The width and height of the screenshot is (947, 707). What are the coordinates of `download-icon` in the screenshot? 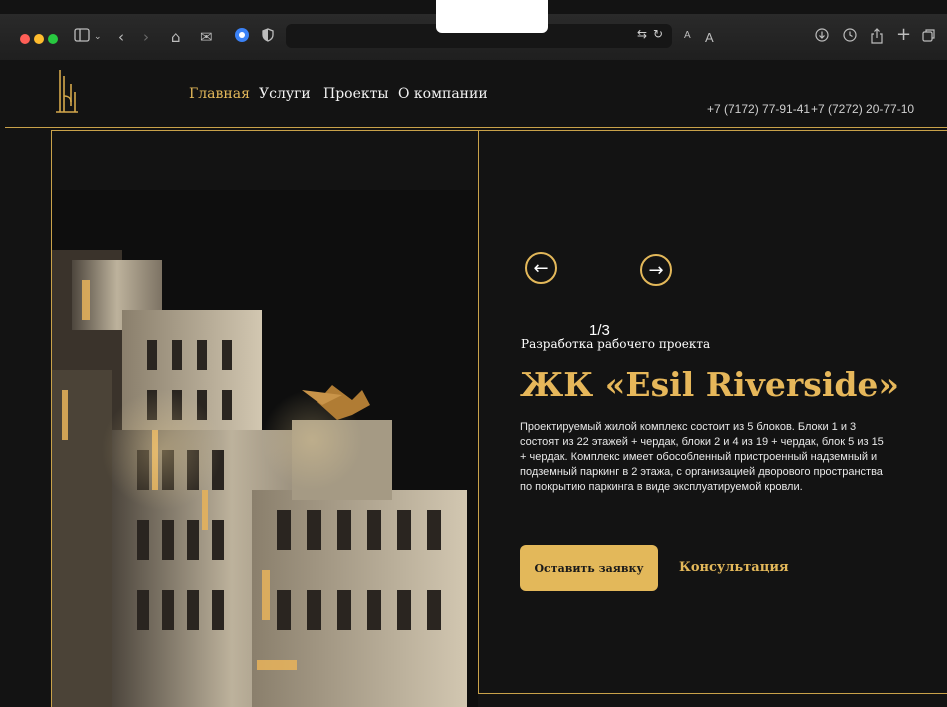 It's located at (822, 37).